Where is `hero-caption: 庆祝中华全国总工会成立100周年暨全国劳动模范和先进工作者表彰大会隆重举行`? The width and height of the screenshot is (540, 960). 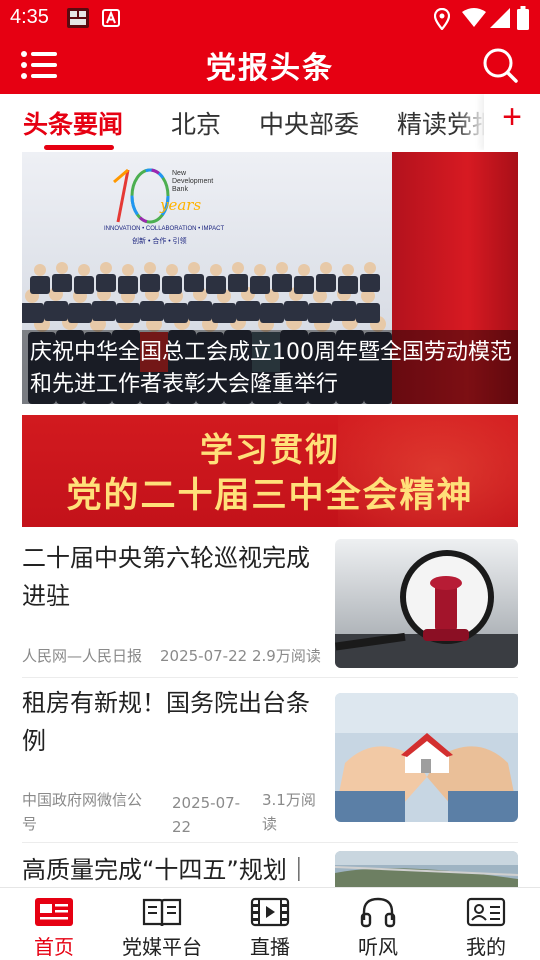
hero-caption: 庆祝中华全国总工会成立100周年暨全国劳动模范和先进工作者表彰大会隆重举行 is located at coordinates (271, 369).